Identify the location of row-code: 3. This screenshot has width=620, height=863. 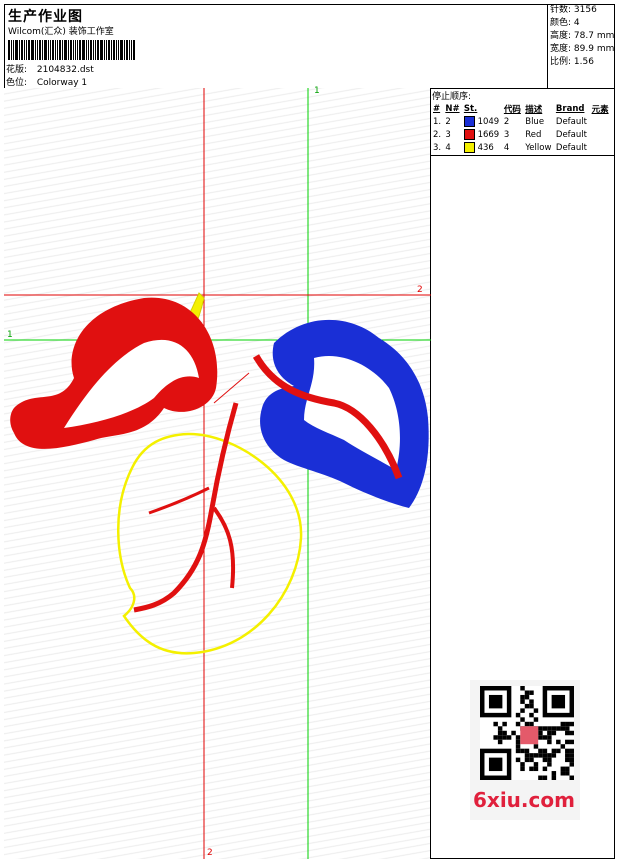
(506, 134).